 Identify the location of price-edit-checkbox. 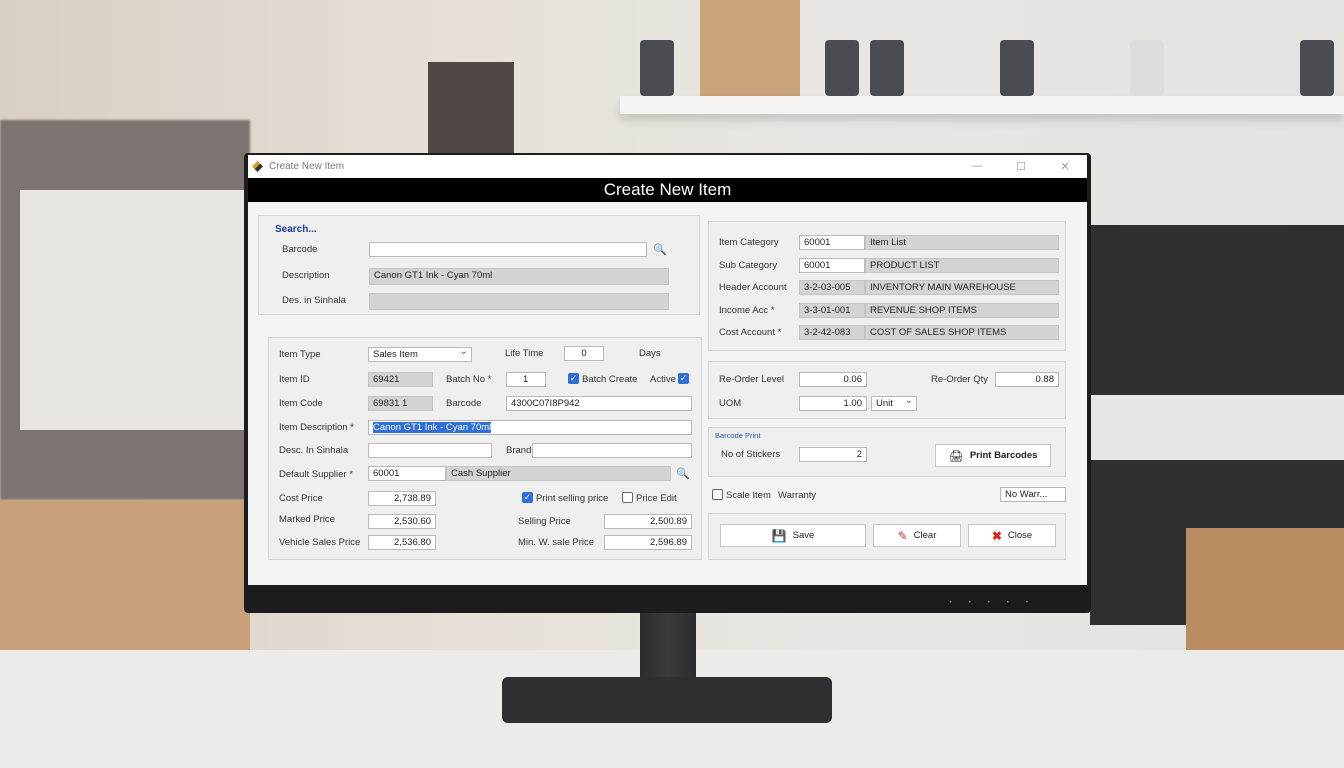
(627, 497).